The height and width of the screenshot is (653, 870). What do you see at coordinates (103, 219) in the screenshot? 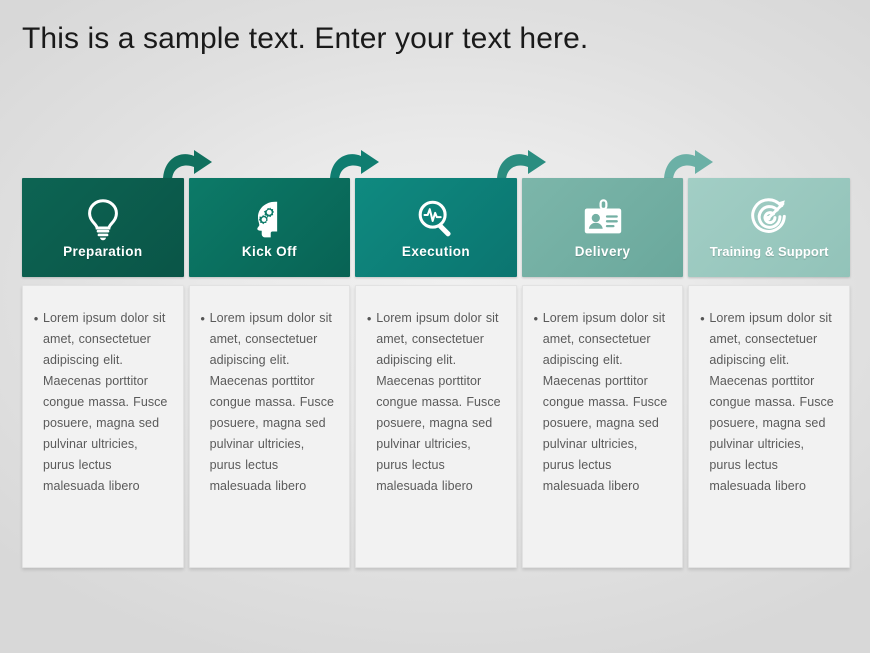
I see `lightbulb-icon` at bounding box center [103, 219].